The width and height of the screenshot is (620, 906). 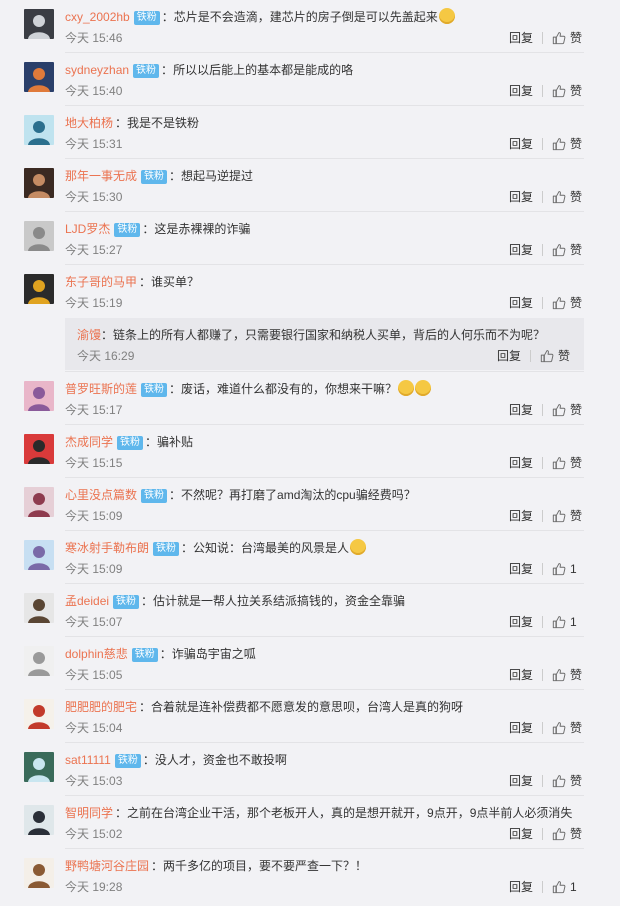 I want to click on username-link: sydneyzhan, so click(x=97, y=70).